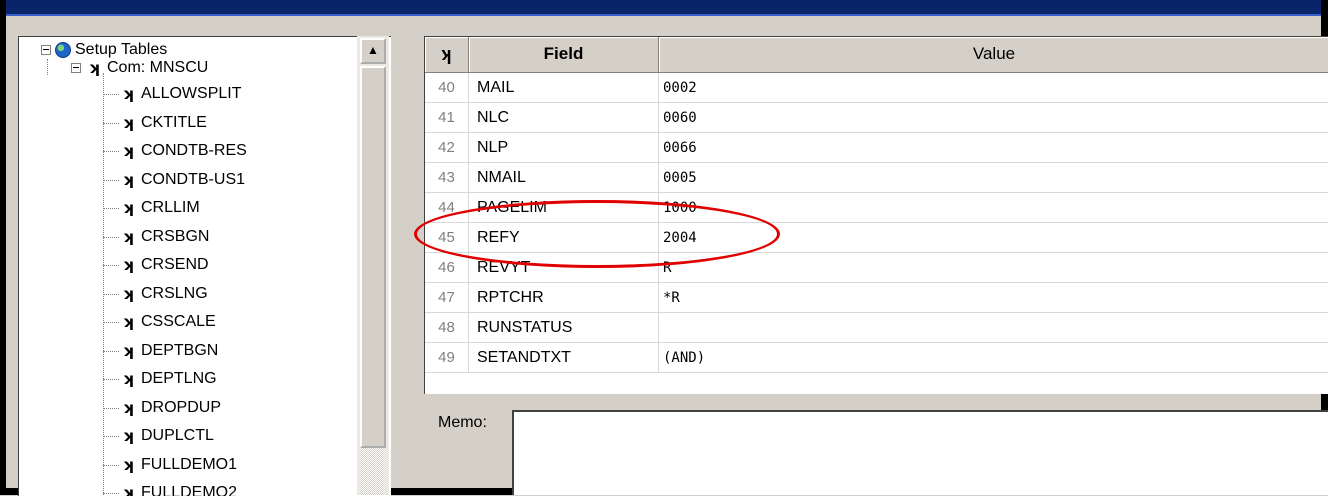 The height and width of the screenshot is (496, 1328). I want to click on tree-item-label: CONDTB-RES, so click(194, 151).